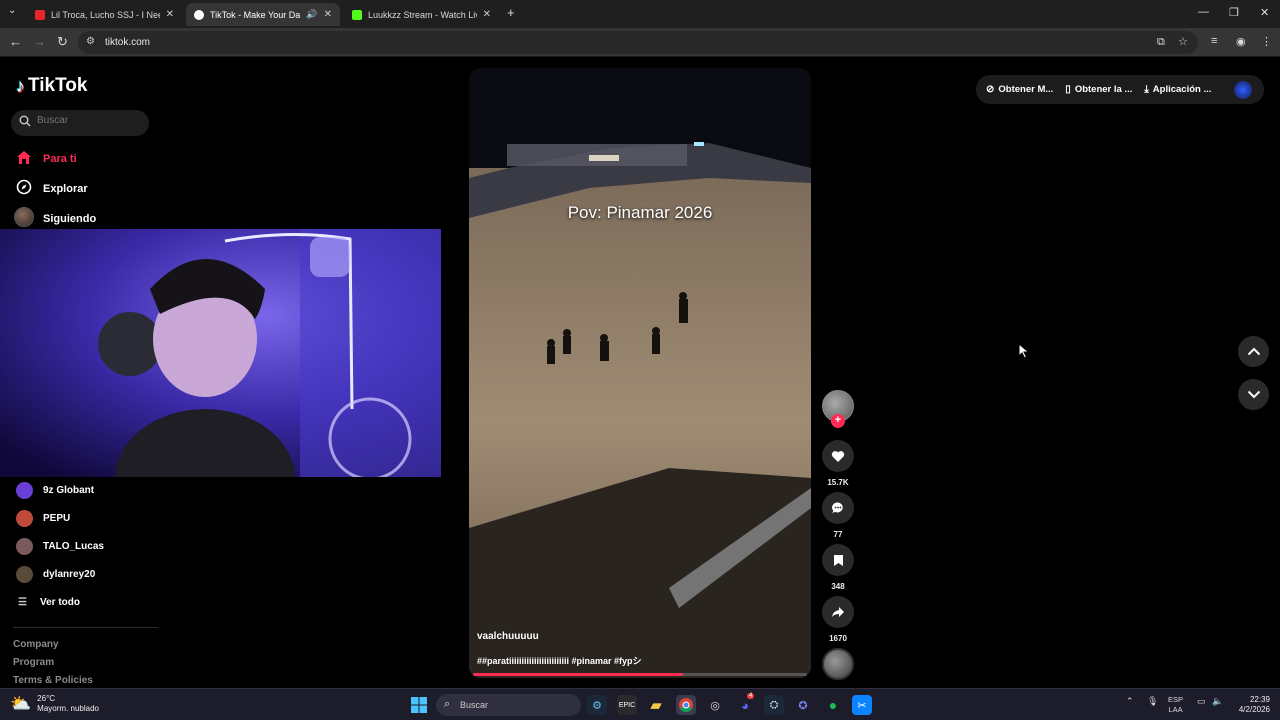  What do you see at coordinates (686, 705) in the screenshot?
I see `chrome-icon` at bounding box center [686, 705].